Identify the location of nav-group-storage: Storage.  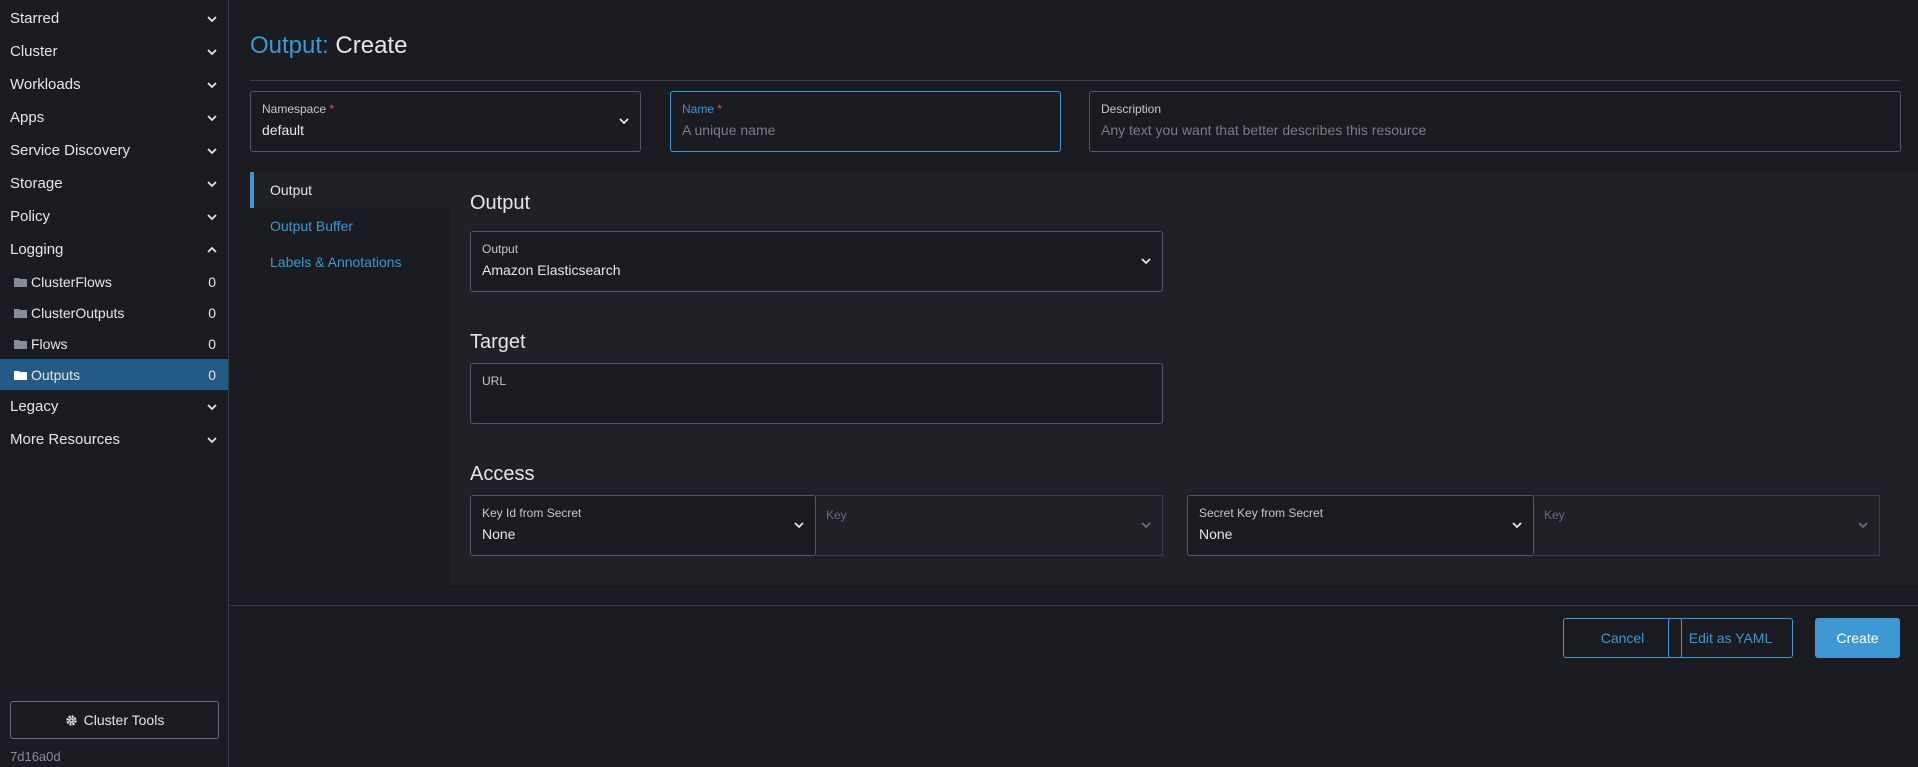
(114, 183).